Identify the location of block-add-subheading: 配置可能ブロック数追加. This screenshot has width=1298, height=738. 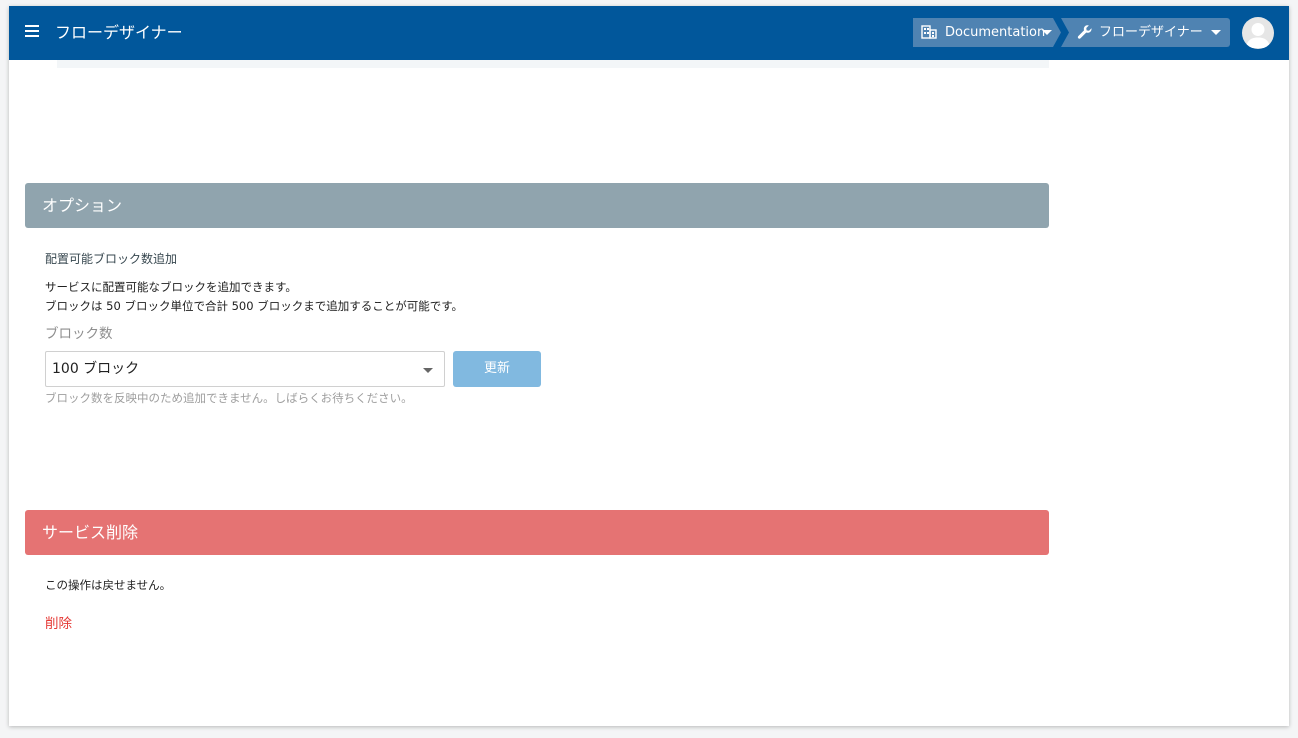
(111, 259).